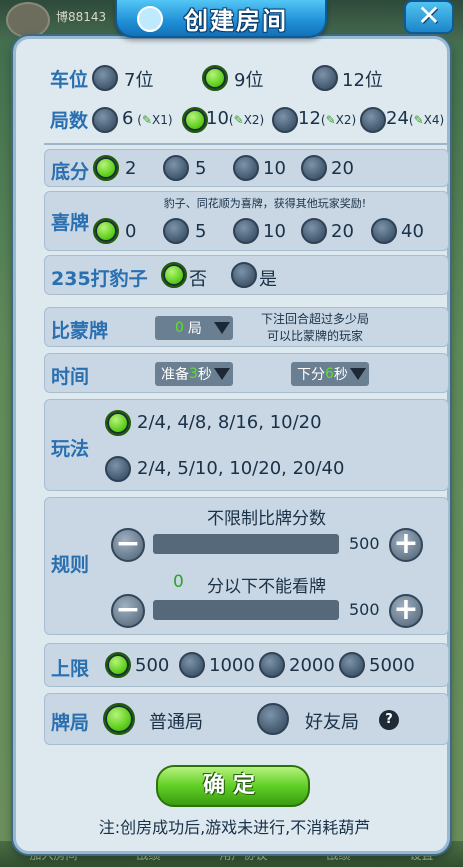  Describe the element at coordinates (131, 168) in the screenshot. I see `base-score-option-2: 2` at that location.